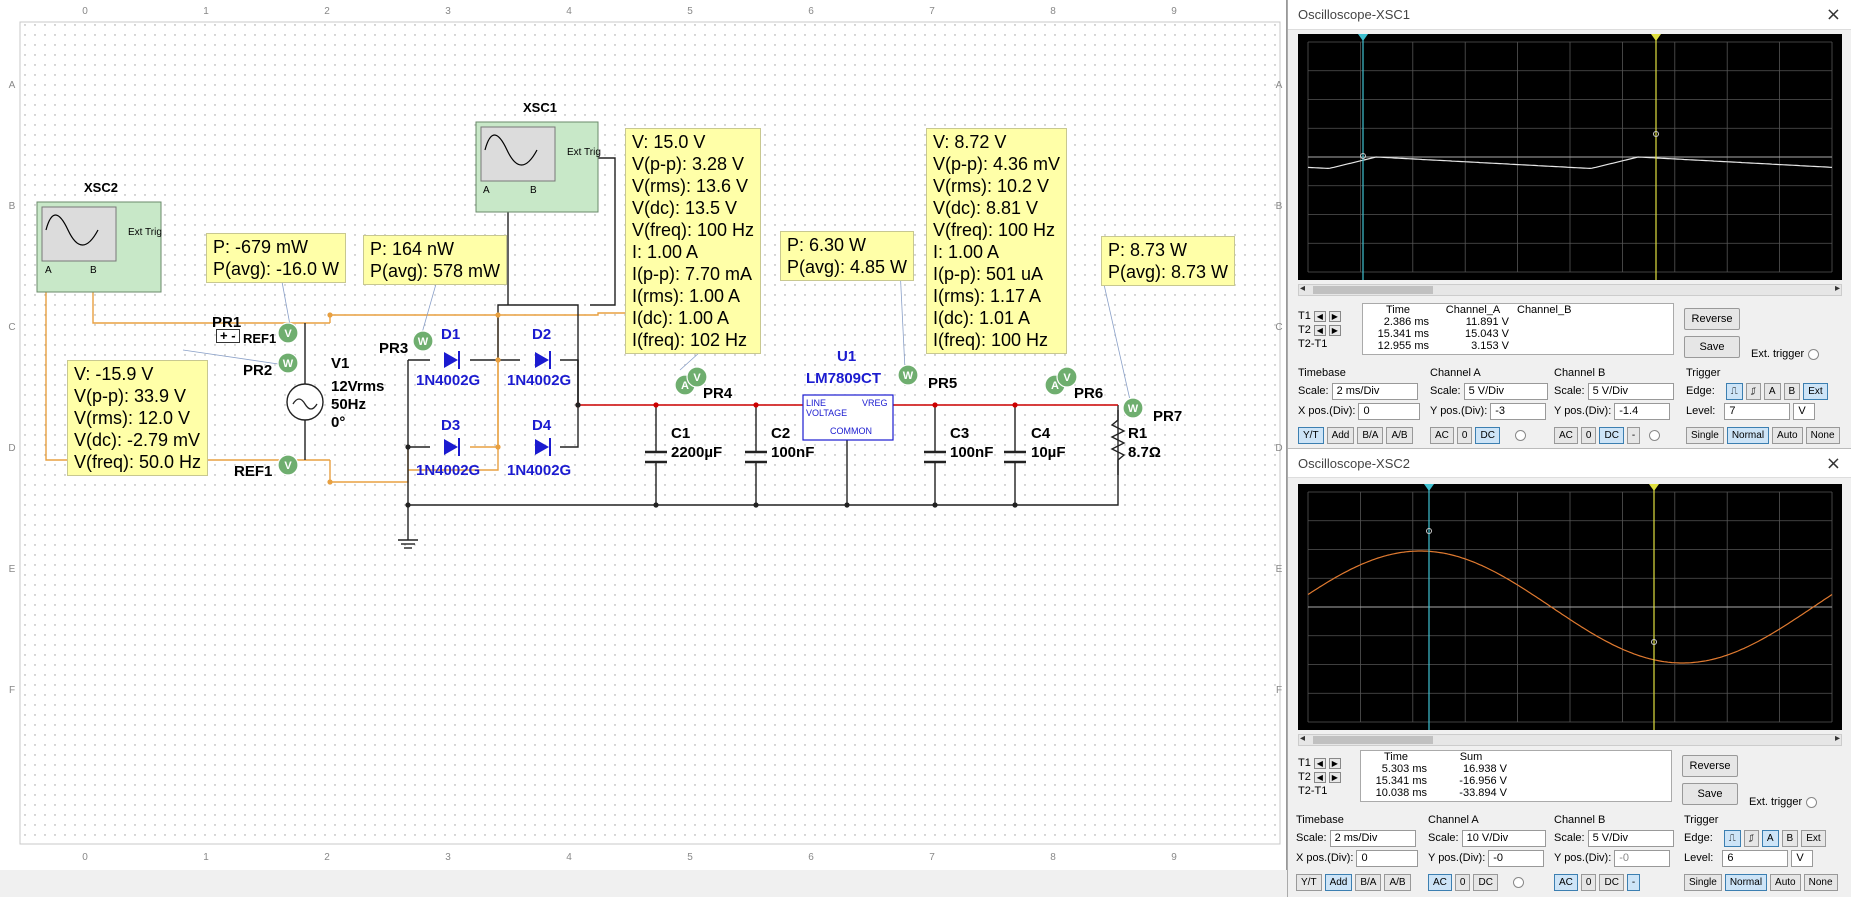 This screenshot has height=897, width=1851. What do you see at coordinates (1309, 882) in the screenshot?
I see `scope2-mode-yt: Y/T` at bounding box center [1309, 882].